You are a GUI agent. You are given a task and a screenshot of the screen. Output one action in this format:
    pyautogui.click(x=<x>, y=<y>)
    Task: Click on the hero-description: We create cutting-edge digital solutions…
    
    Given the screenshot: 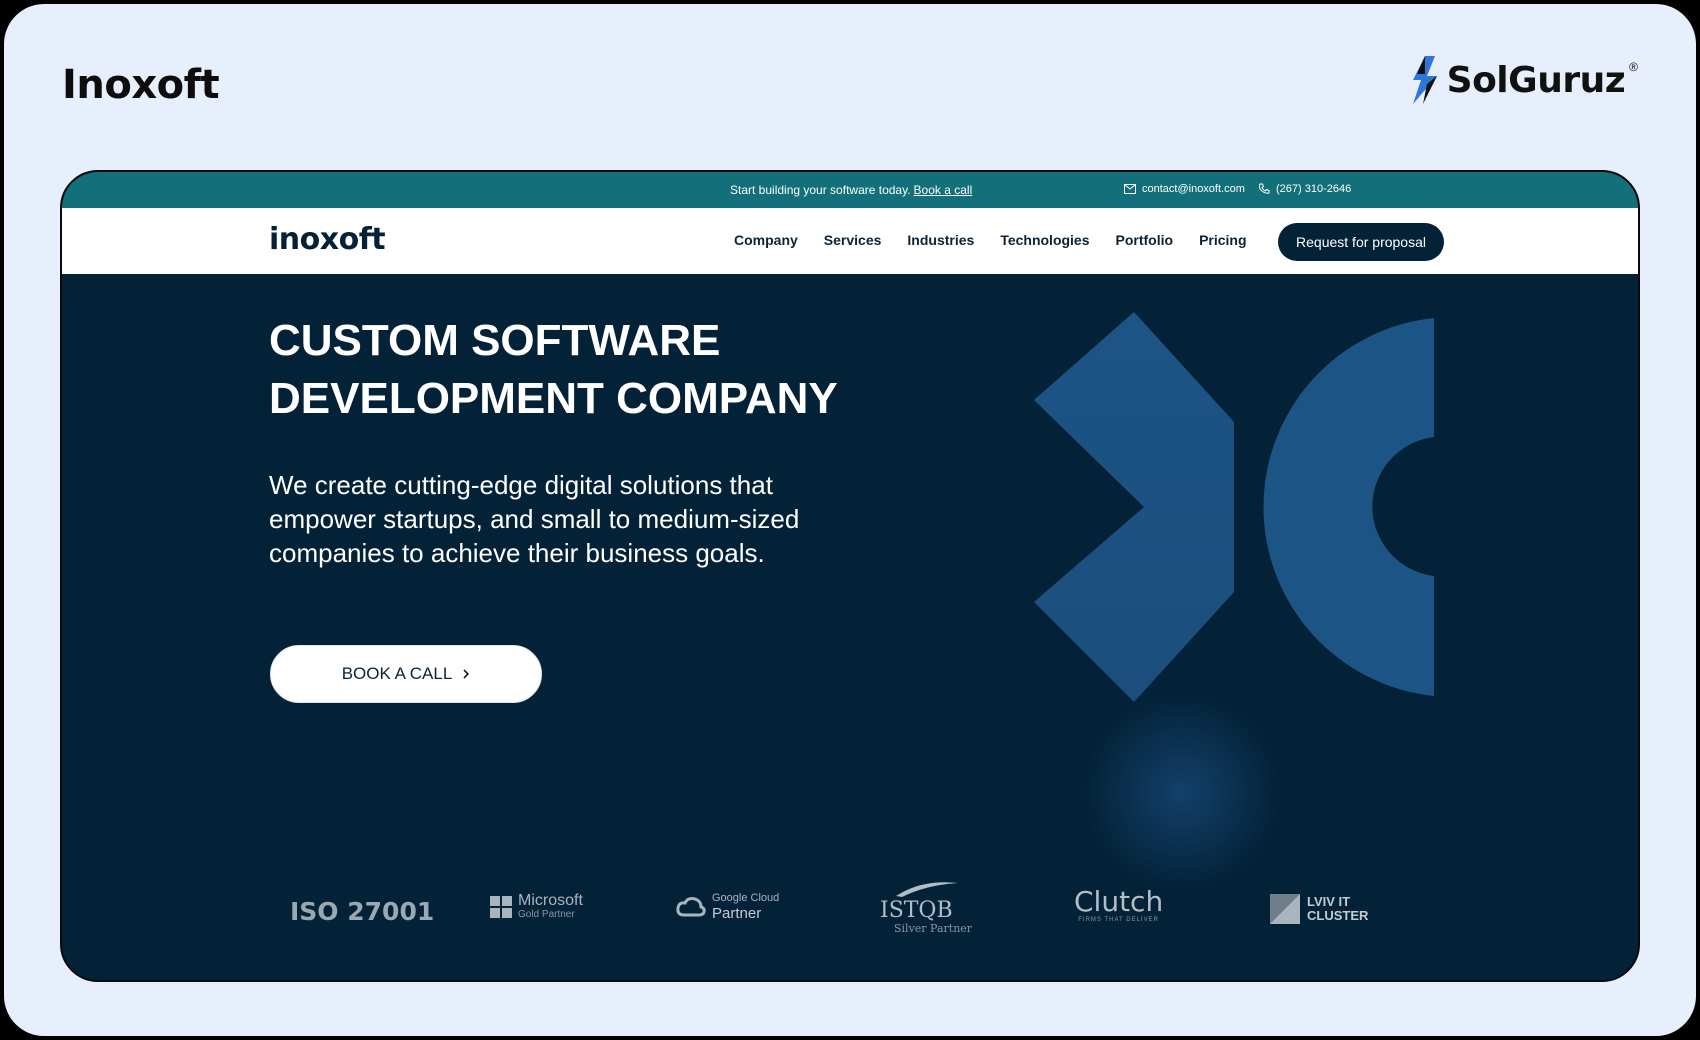 What is the action you would take?
    pyautogui.click(x=534, y=519)
    